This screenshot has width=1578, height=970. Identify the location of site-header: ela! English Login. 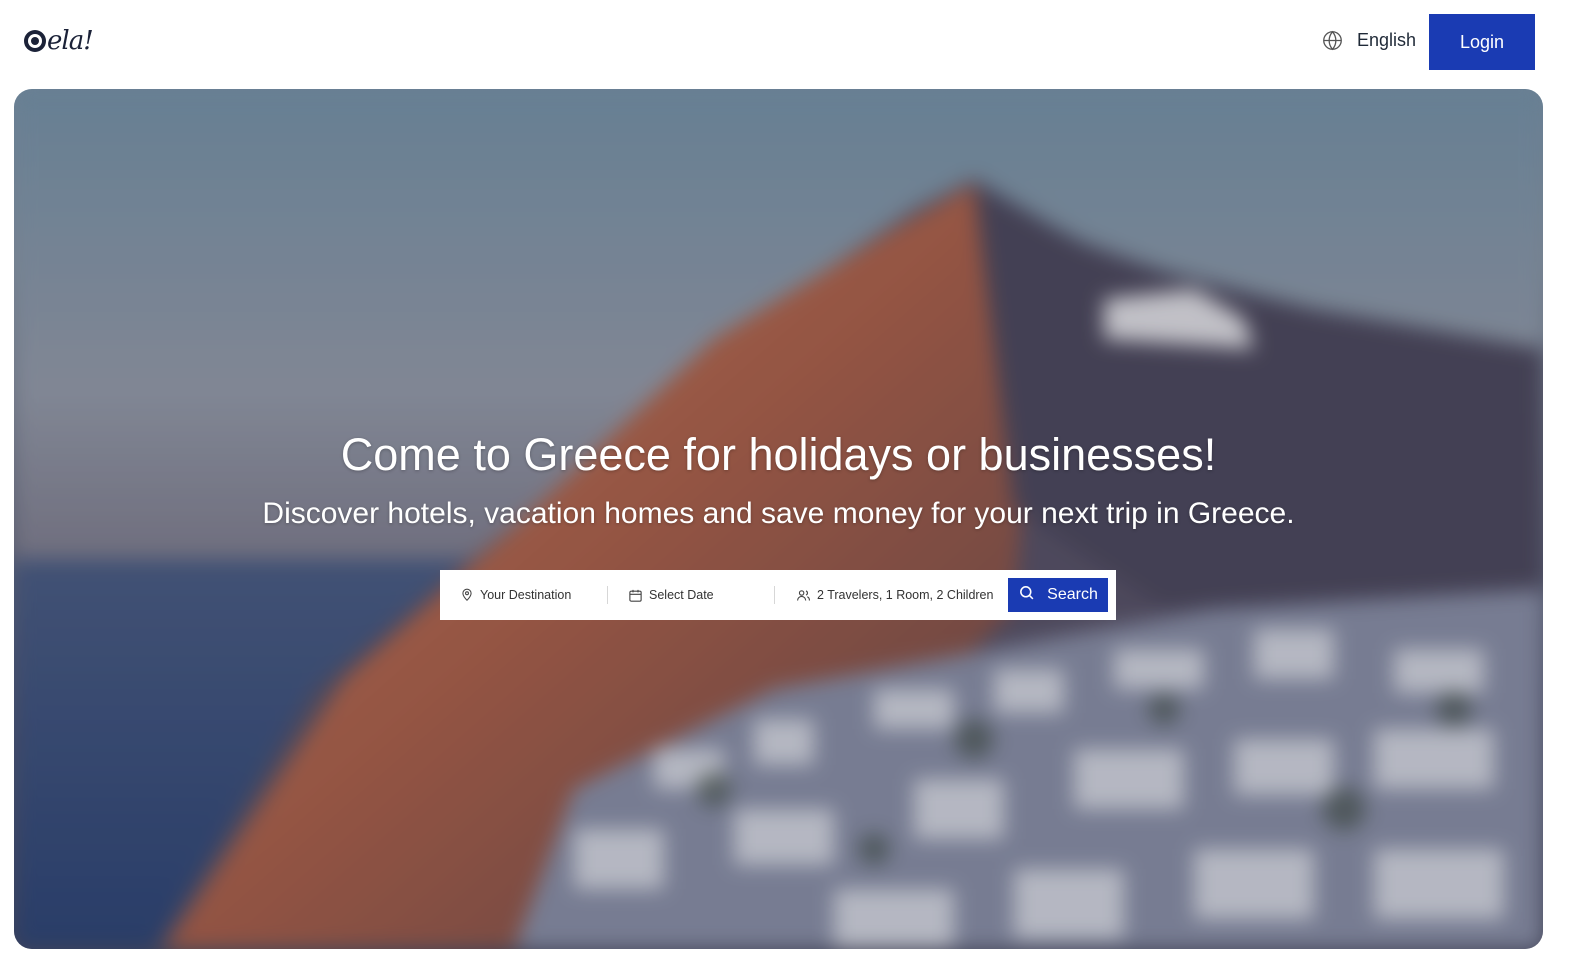
(789, 42).